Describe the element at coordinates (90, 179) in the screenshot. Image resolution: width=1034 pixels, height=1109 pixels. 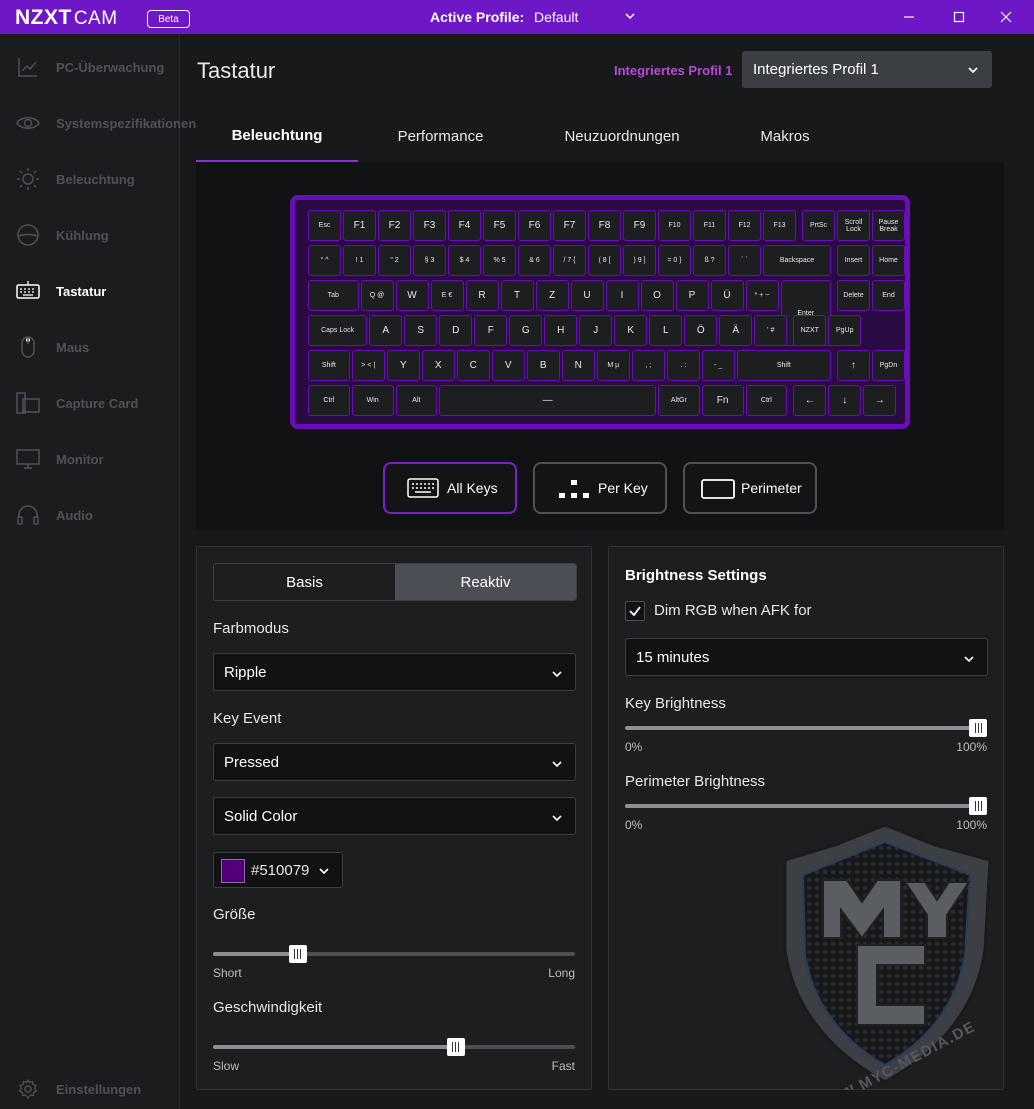
I see `sidebar-item-lighting: Beleuchtung` at that location.